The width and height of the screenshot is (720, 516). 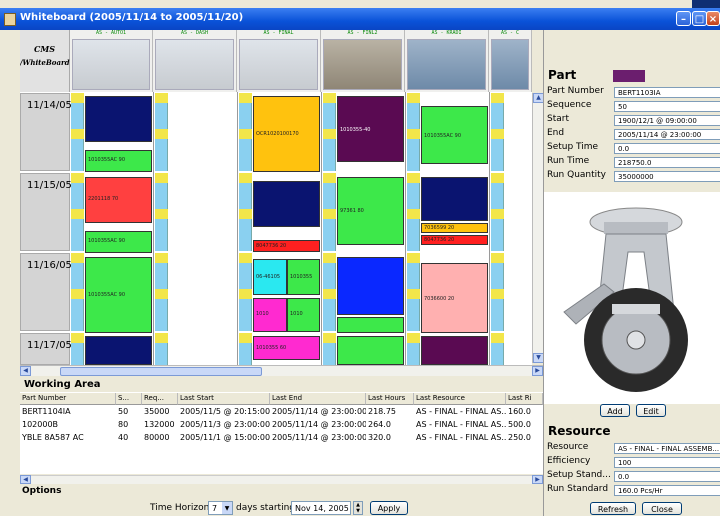 I want to click on sequence-field: 50, so click(x=667, y=106).